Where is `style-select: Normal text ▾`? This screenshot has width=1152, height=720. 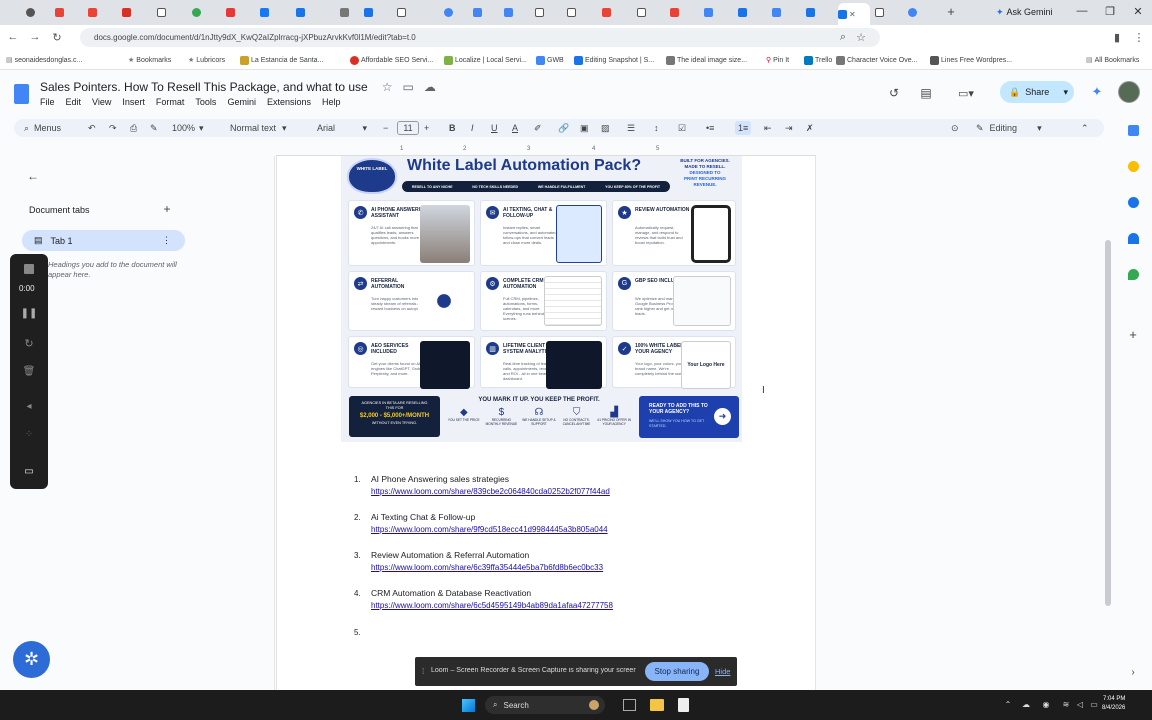
style-select: Normal text ▾ is located at coordinates (258, 128).